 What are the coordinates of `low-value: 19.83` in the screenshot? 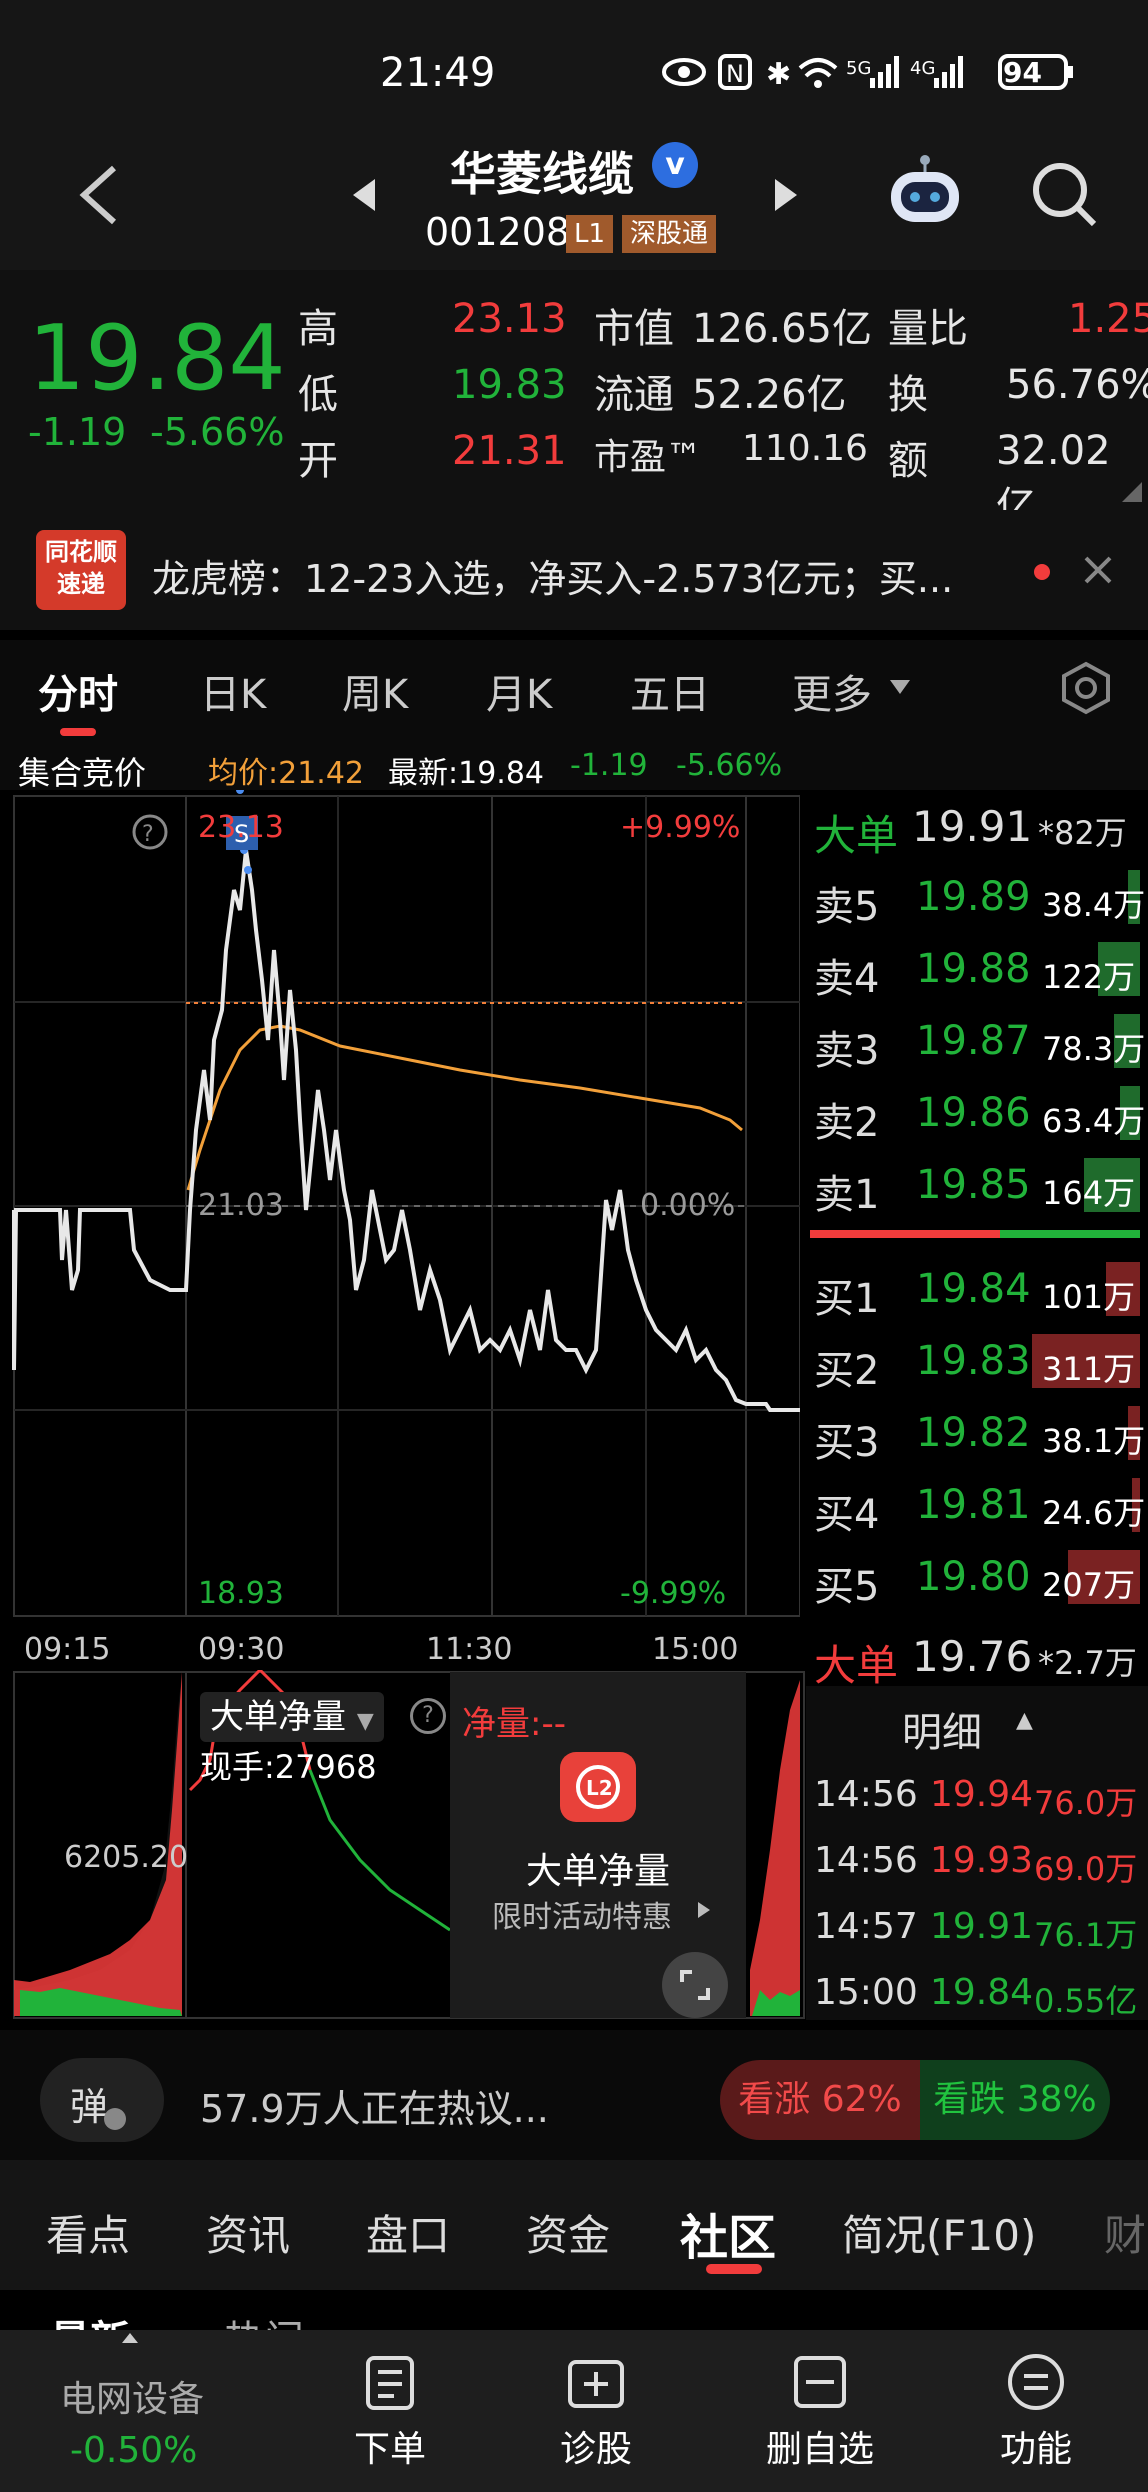 It's located at (509, 385).